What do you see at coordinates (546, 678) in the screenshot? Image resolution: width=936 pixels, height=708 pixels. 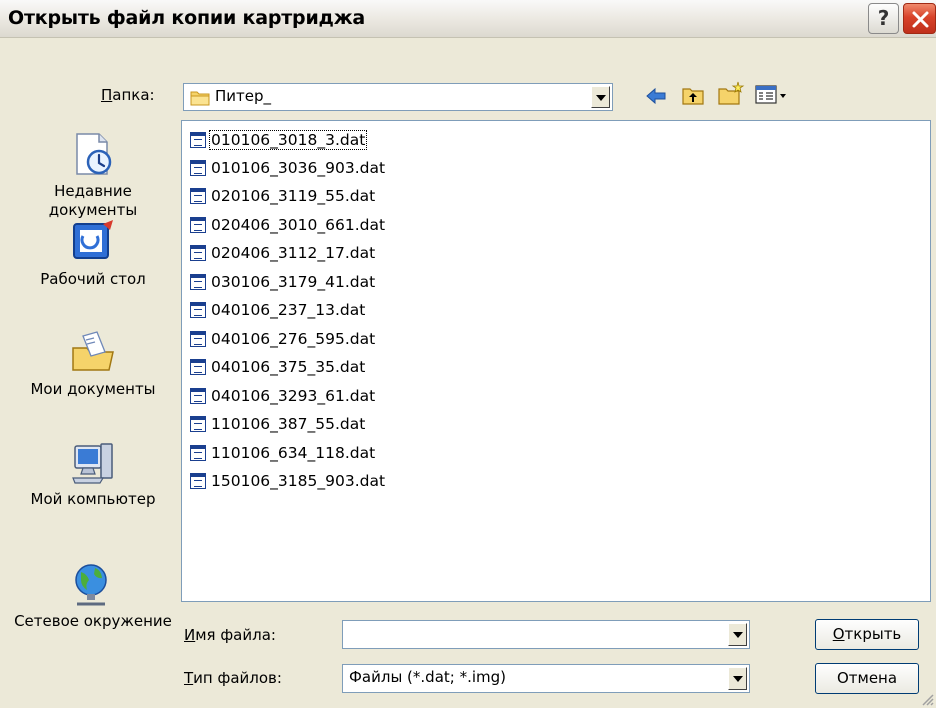 I see `filetype-select: Файлы (*.dat; *.img)` at bounding box center [546, 678].